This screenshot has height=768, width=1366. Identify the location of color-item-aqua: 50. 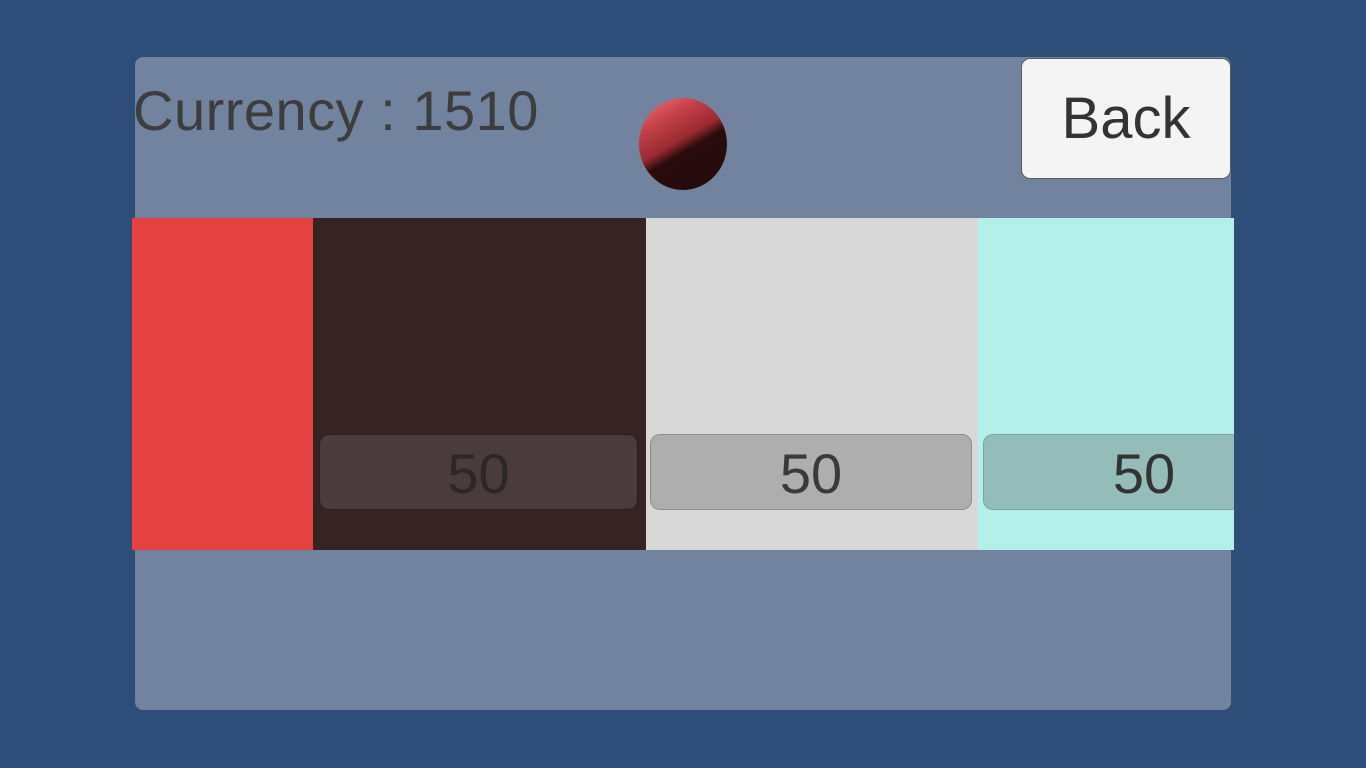
(1106, 384).